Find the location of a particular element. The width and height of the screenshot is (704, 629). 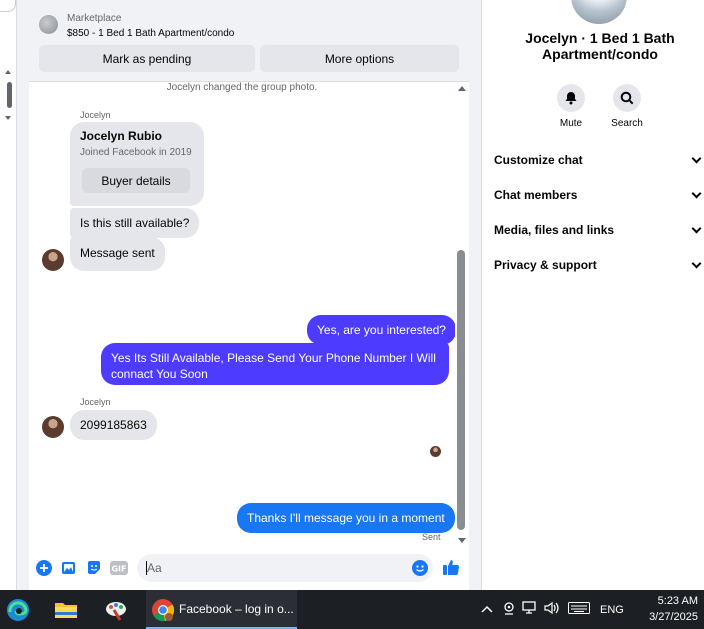

customize-chat-item: Customize chat is located at coordinates (599, 160).